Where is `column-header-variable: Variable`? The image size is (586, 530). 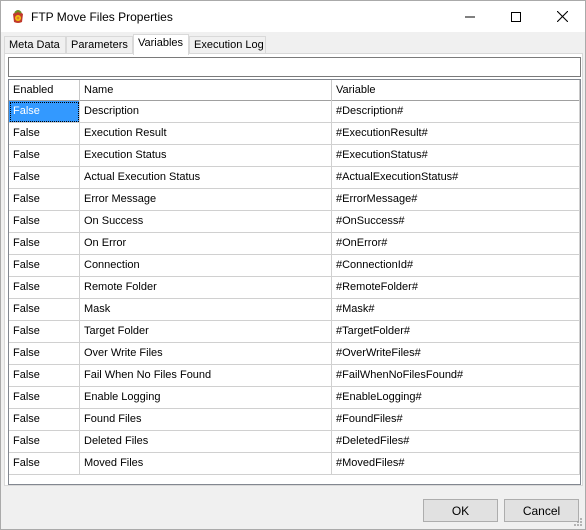
column-header-variable: Variable is located at coordinates (456, 90).